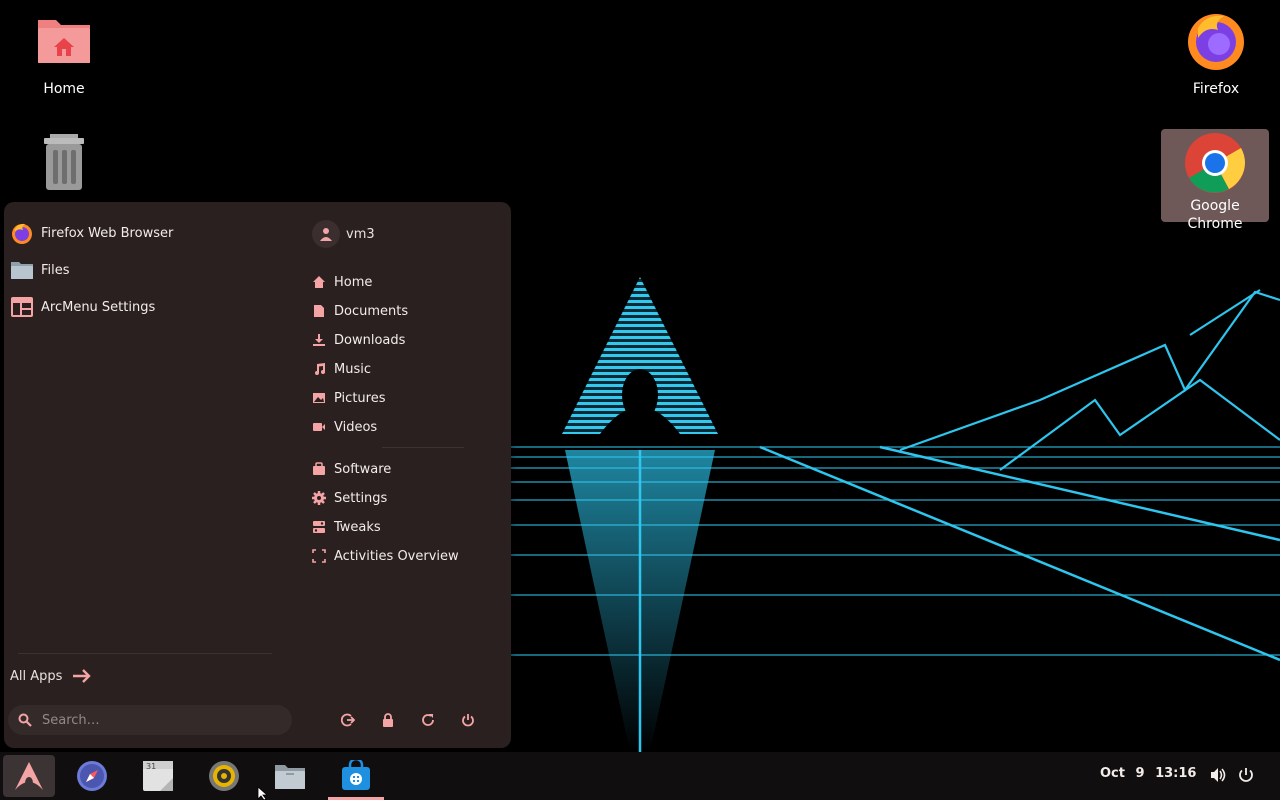 Image resolution: width=1280 pixels, height=800 pixels. I want to click on place-downloads: Downloads, so click(358, 340).